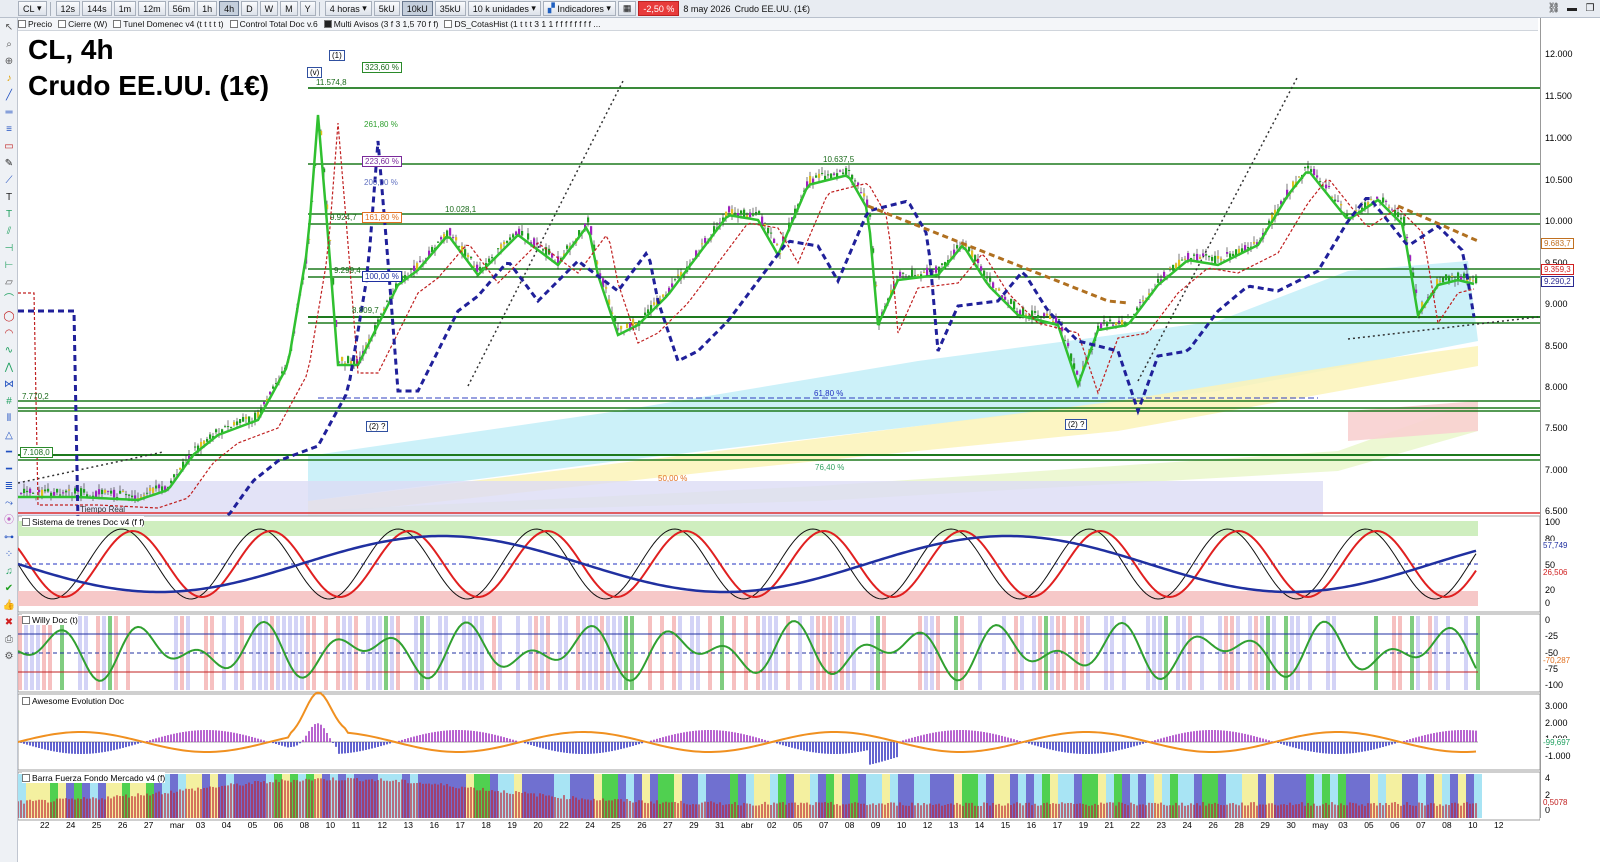 This screenshot has height=862, width=1600. I want to click on timeframe-button-144s: 144s, so click(97, 8).